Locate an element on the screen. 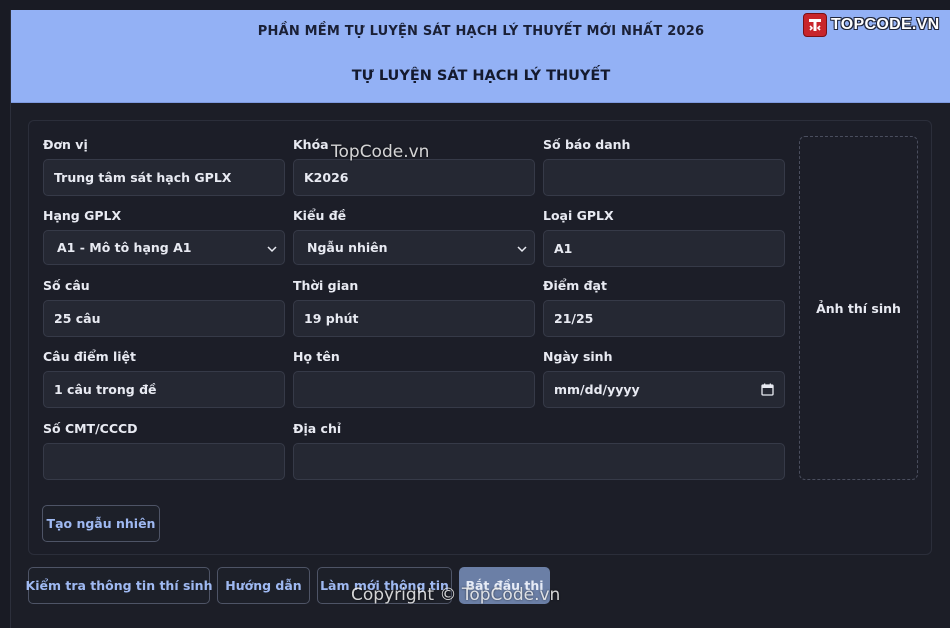 The height and width of the screenshot is (628, 950). topcode-logo: TOPCODE.VN is located at coordinates (871, 25).